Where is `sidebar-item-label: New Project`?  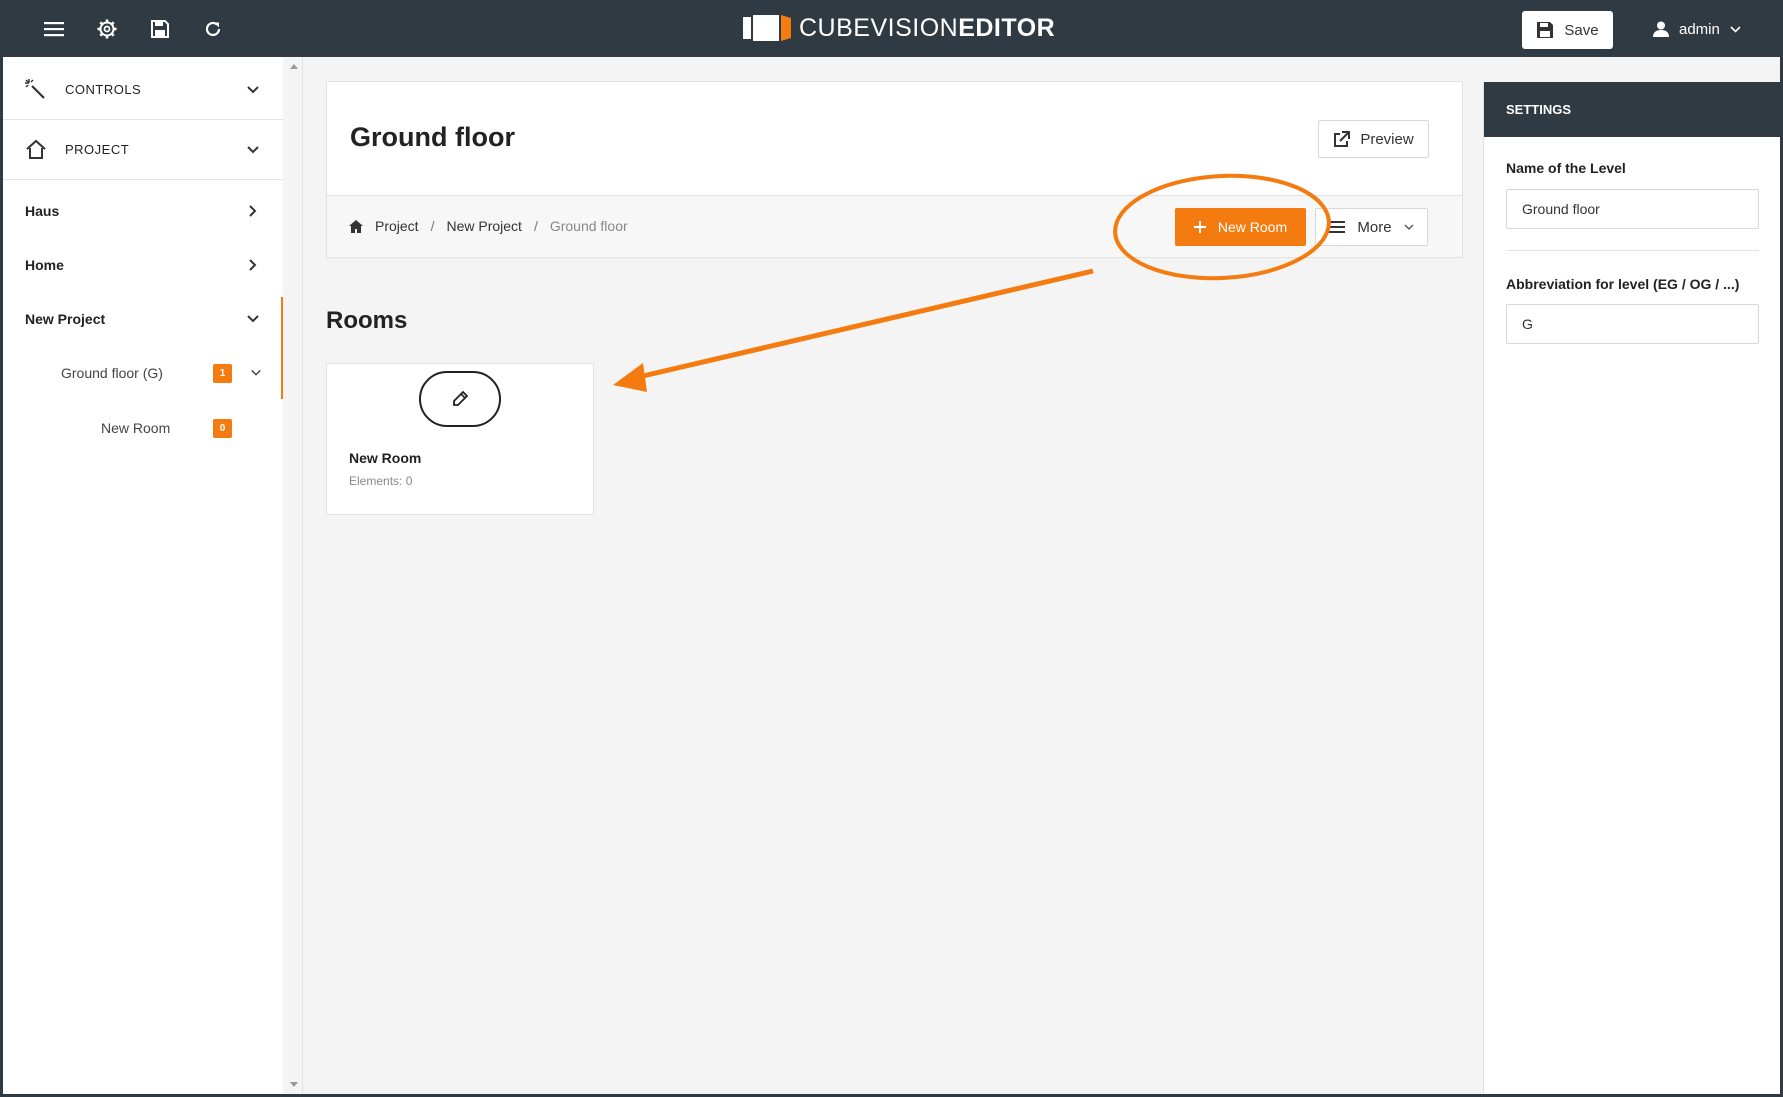
sidebar-item-label: New Project is located at coordinates (65, 319).